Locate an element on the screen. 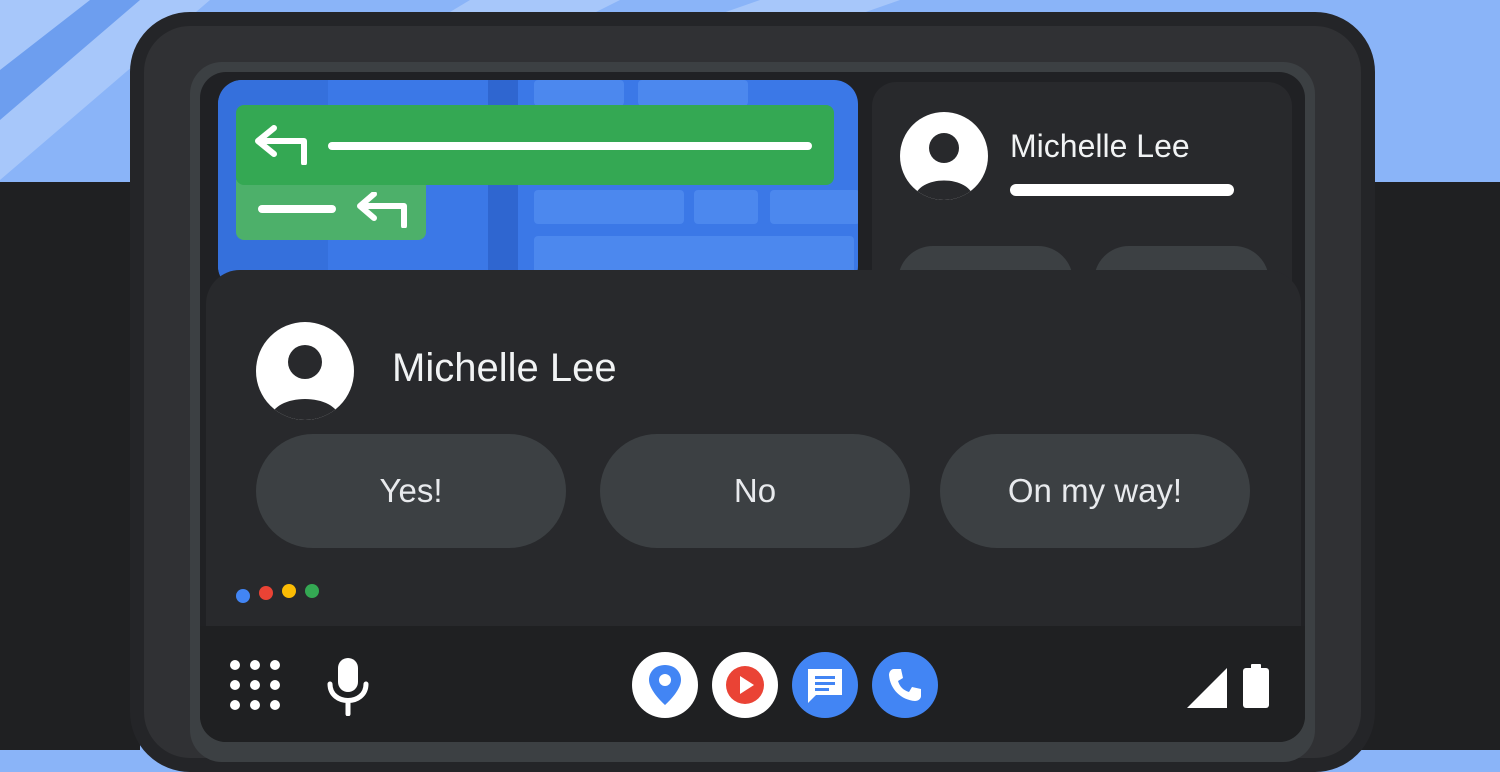  reply-no-button: No is located at coordinates (755, 491).